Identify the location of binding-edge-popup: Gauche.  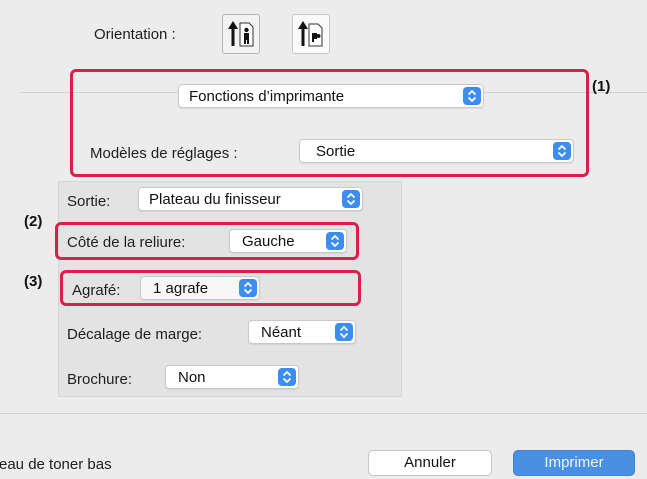
(288, 241).